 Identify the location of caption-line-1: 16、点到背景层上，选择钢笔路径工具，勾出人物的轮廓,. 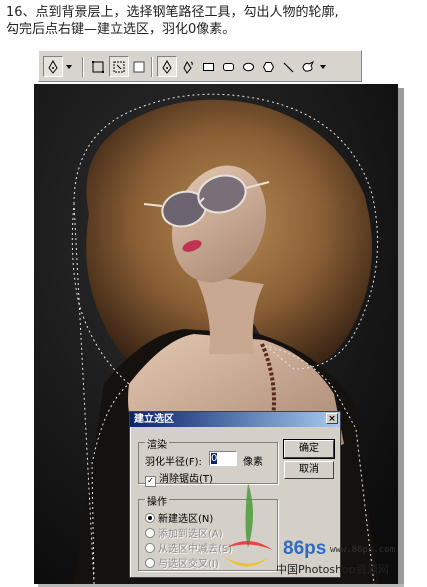
(172, 12).